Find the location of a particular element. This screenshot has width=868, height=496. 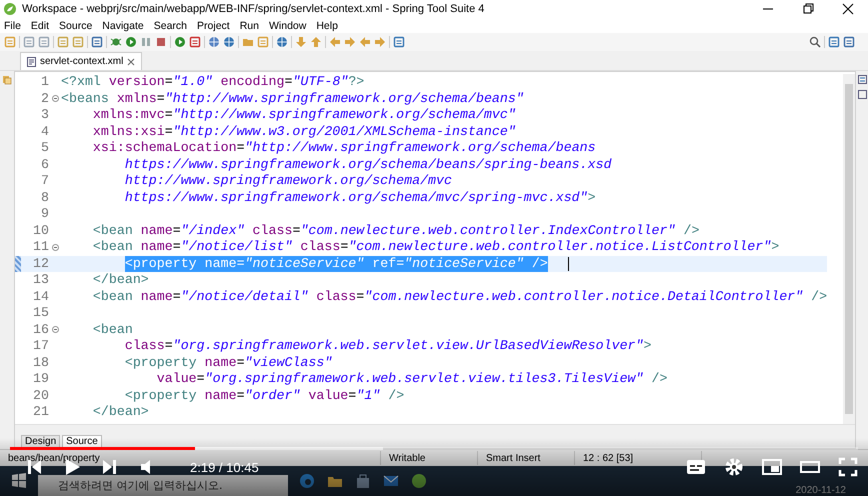

code-line: <bean name="/index" class="com.newlecture.web.controller.IndexController" /> is located at coordinates (396, 230).